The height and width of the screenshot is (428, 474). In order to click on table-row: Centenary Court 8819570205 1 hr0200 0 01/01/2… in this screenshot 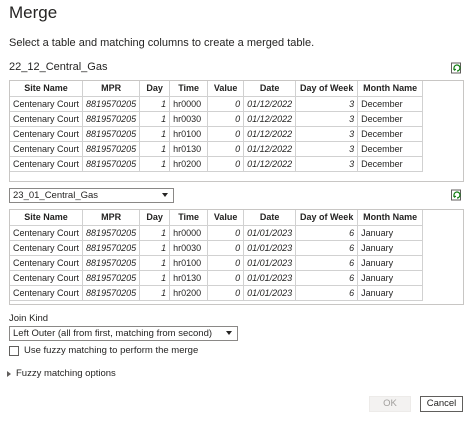, I will do `click(217, 292)`.